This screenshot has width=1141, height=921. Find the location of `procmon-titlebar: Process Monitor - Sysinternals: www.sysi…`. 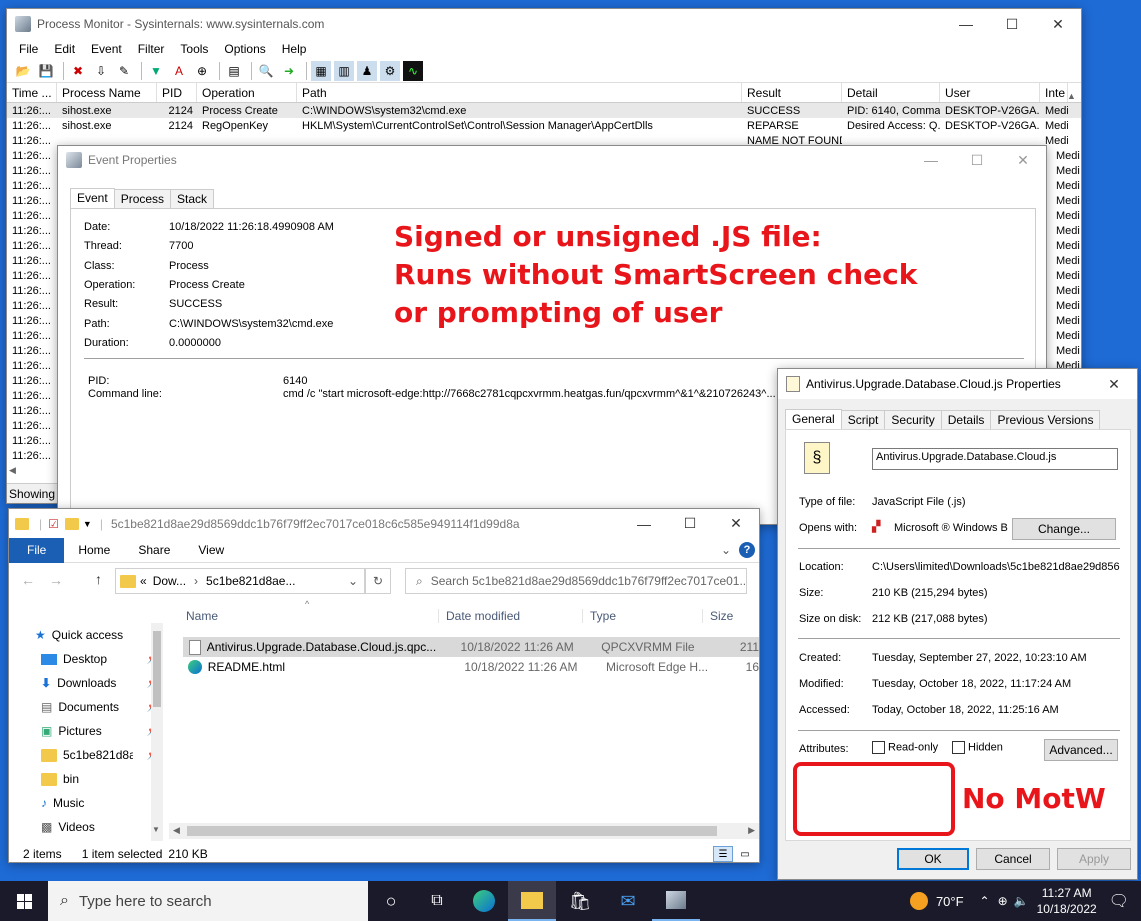

procmon-titlebar: Process Monitor - Sysinternals: www.sysi… is located at coordinates (544, 24).